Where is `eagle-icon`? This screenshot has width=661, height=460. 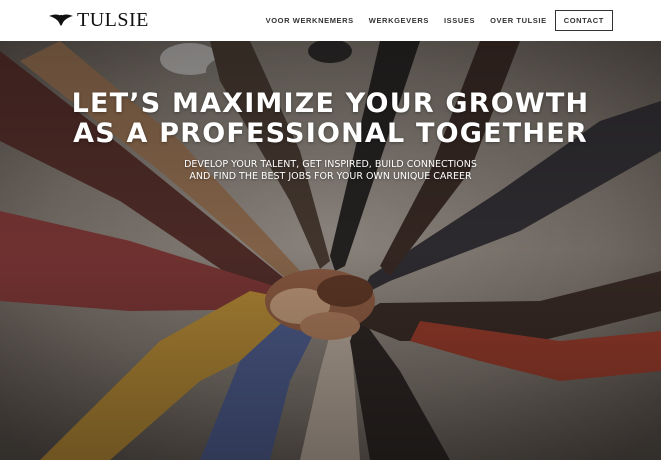
eagle-icon is located at coordinates (61, 20).